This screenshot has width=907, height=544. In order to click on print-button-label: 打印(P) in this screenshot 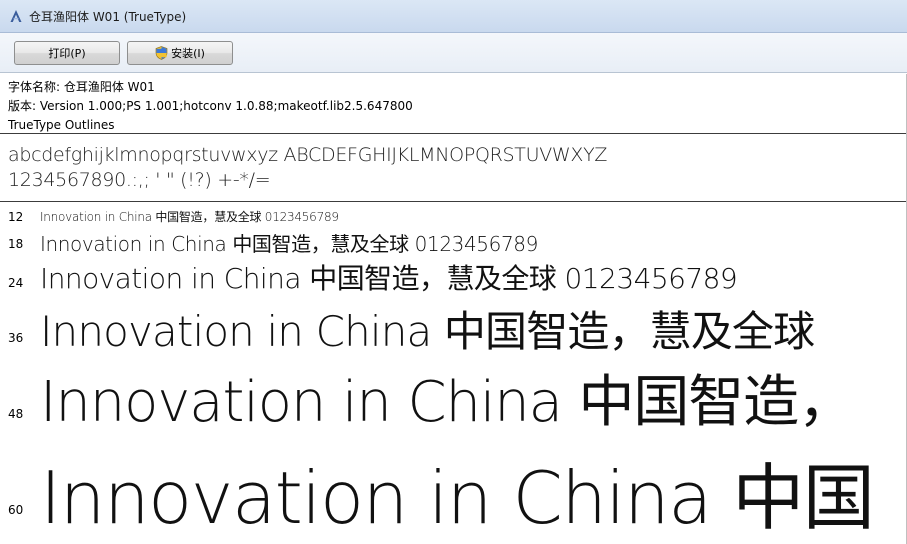, I will do `click(67, 53)`.